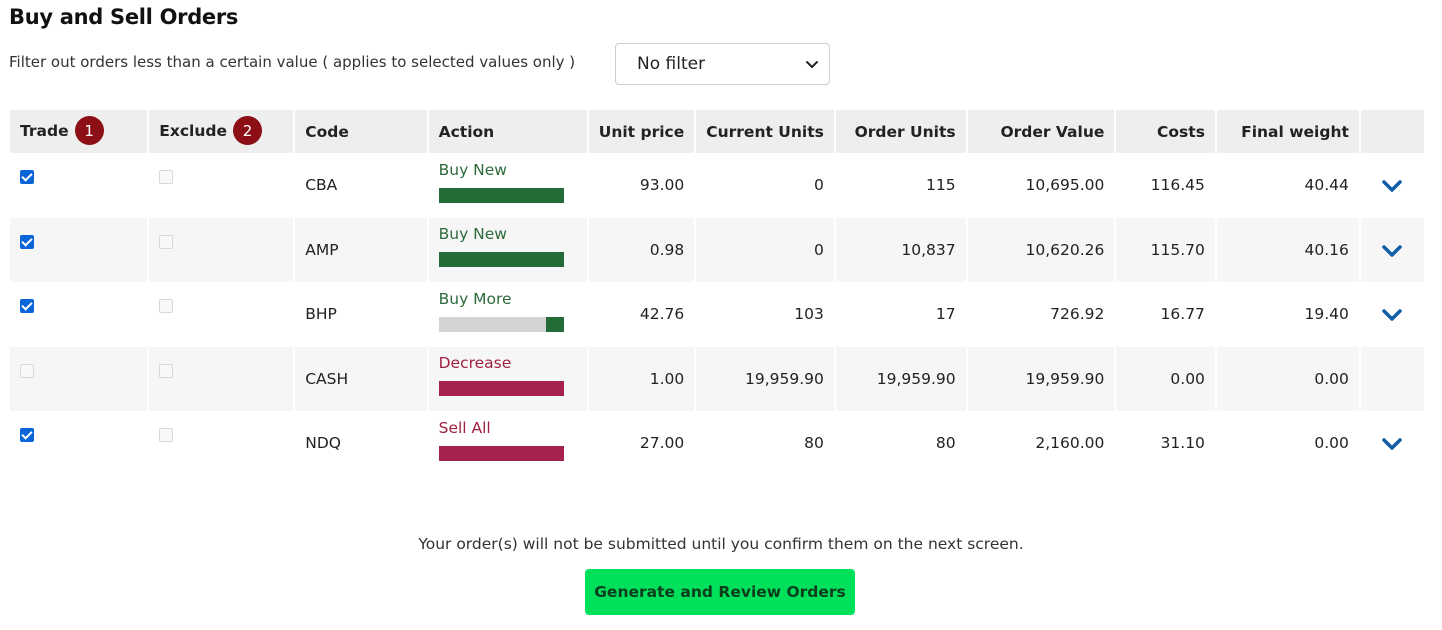 The width and height of the screenshot is (1442, 630). What do you see at coordinates (1041, 378) in the screenshot?
I see `order-value-cell: 19,959.90` at bounding box center [1041, 378].